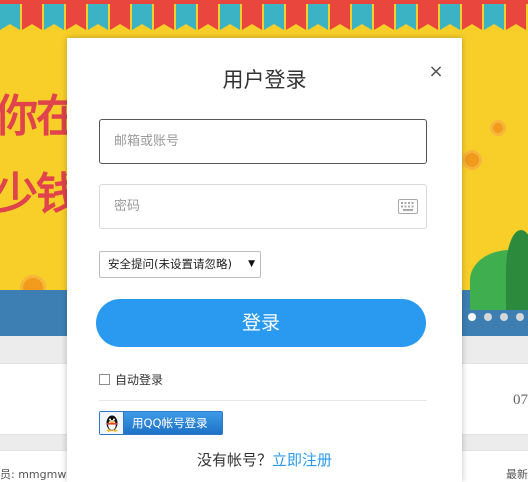 This screenshot has height=482, width=528. I want to click on card-number: 07, so click(520, 400).